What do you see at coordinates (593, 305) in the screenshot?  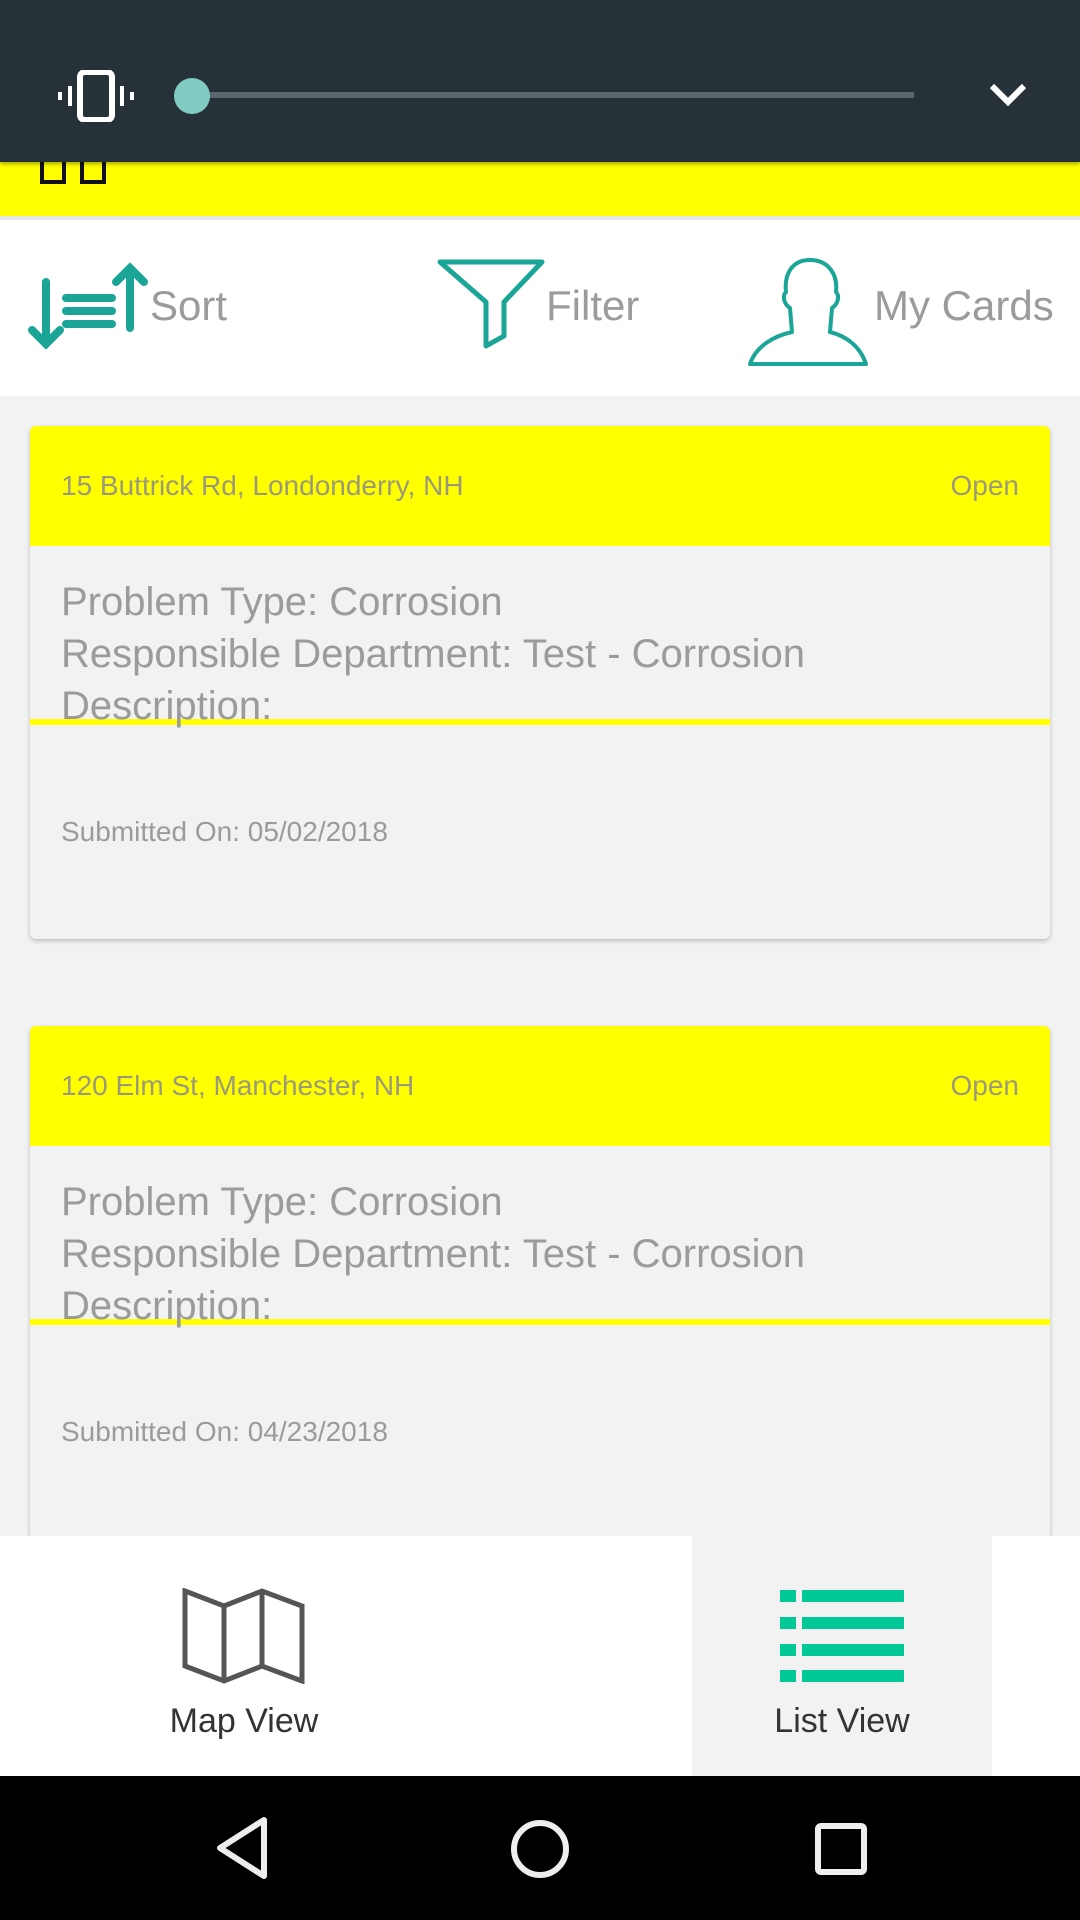 I see `filter-label: Filter` at bounding box center [593, 305].